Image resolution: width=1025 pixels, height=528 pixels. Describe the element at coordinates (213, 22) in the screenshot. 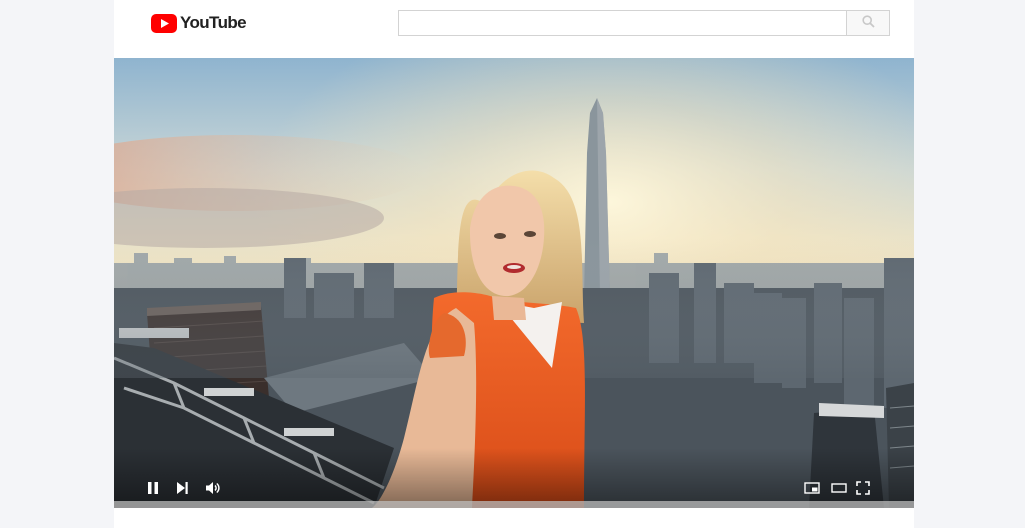

I see `logo-text: YouTube` at that location.